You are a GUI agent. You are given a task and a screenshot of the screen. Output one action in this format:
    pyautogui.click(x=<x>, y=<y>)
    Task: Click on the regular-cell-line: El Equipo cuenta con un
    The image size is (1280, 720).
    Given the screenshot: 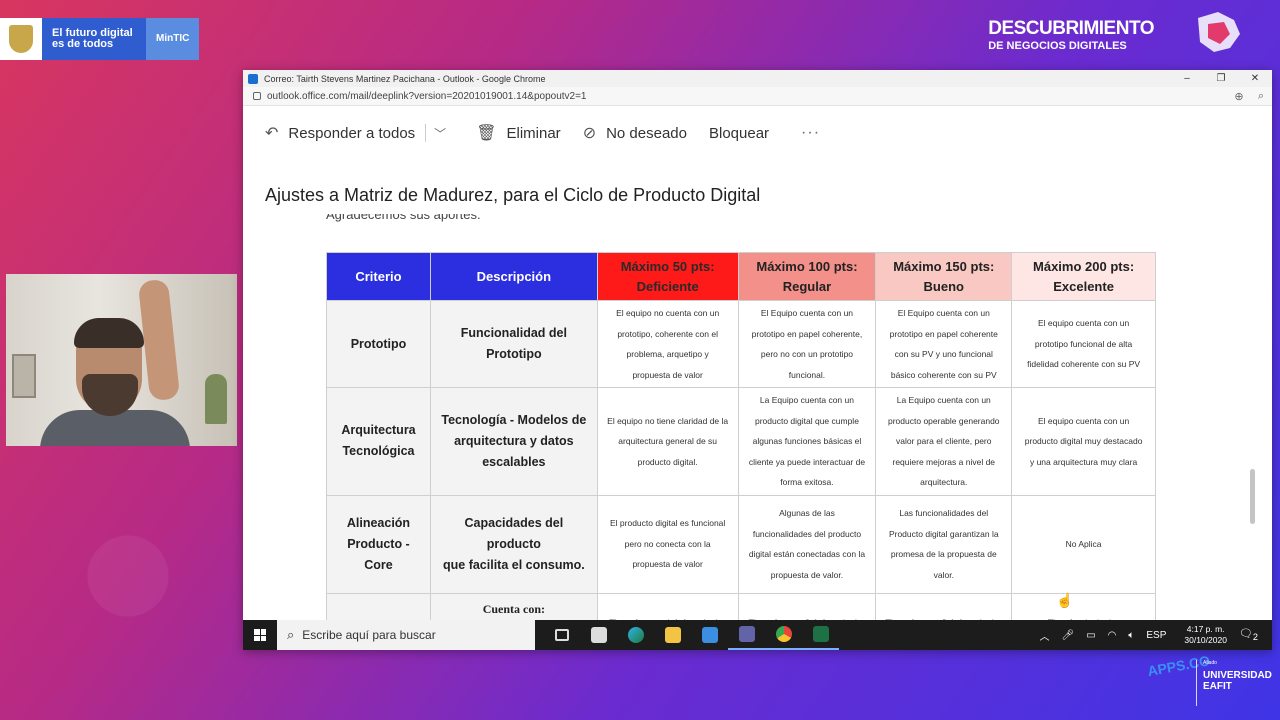 What is the action you would take?
    pyautogui.click(x=807, y=313)
    